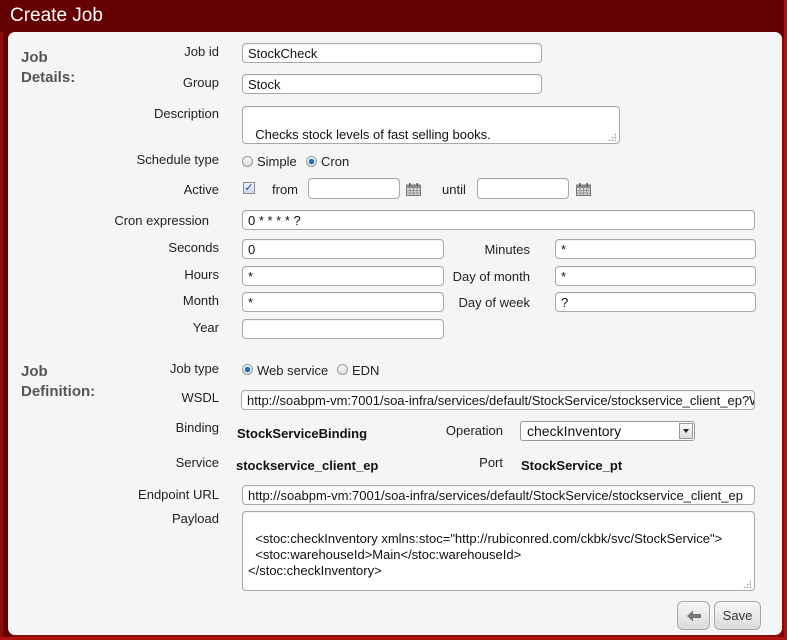 This screenshot has height=640, width=787. I want to click on arrow-left-icon, so click(693, 616).